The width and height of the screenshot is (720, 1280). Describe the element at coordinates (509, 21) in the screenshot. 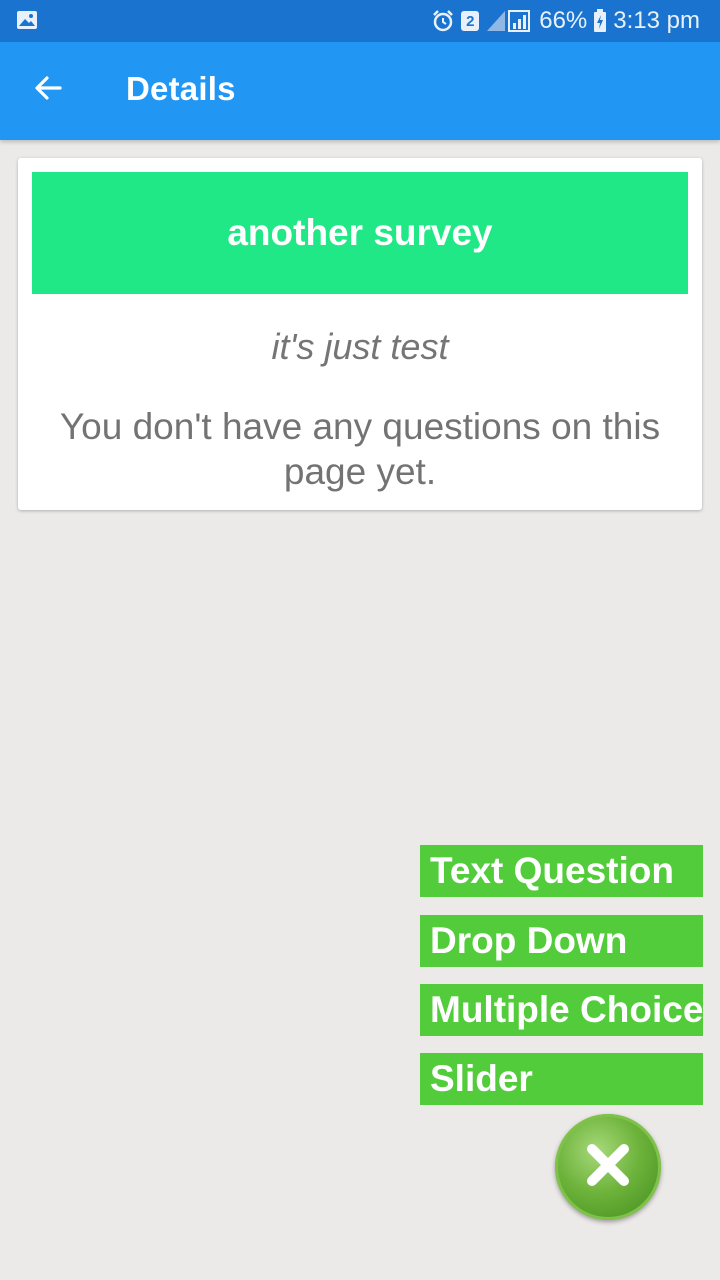

I see `signal-icon` at that location.